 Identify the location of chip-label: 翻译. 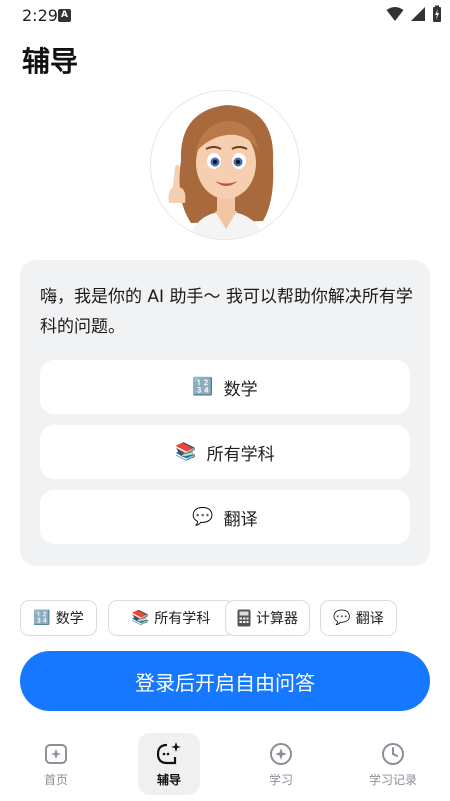
(369, 619).